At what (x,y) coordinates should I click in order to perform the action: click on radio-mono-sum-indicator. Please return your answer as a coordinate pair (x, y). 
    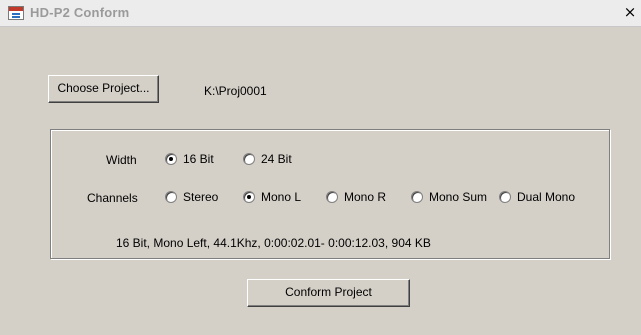
    Looking at the image, I should click on (417, 197).